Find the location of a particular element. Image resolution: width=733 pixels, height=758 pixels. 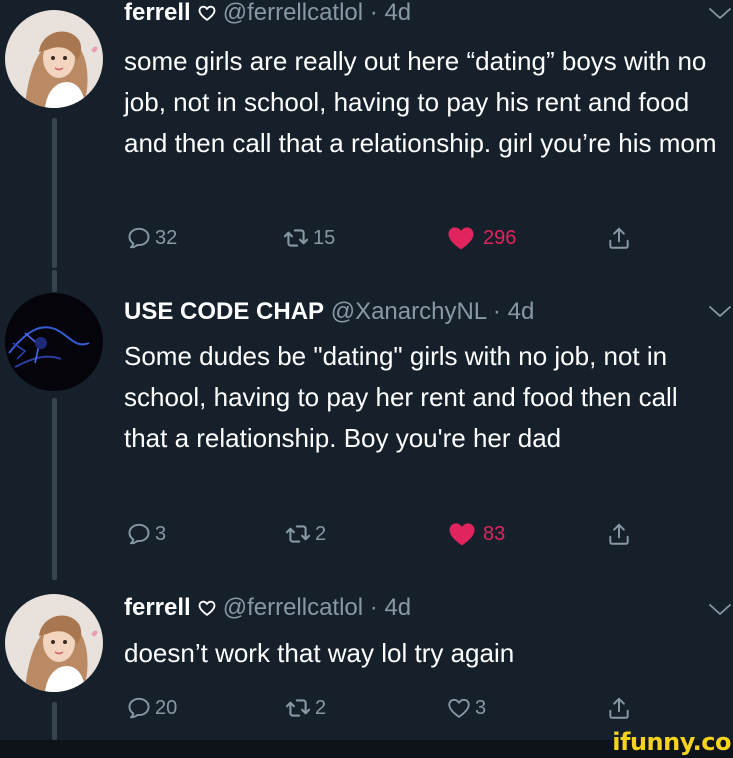

avatar-dark-art is located at coordinates (54, 342).